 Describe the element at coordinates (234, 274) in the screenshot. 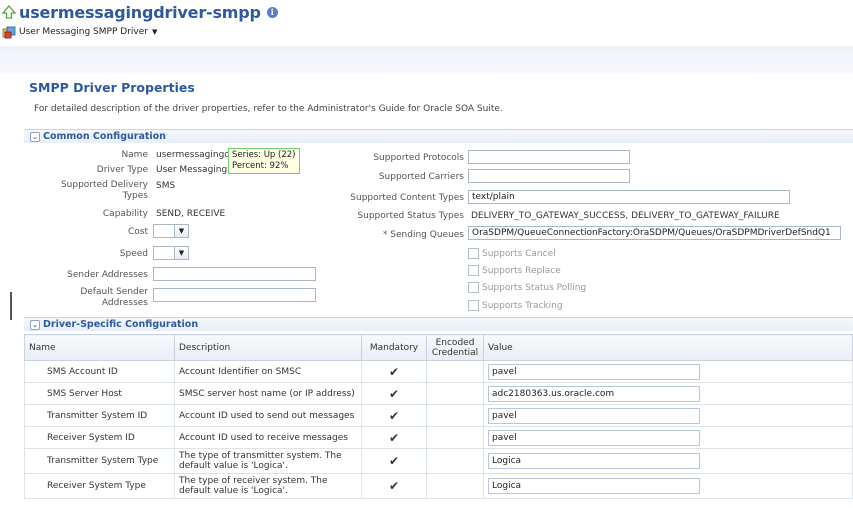

I see `sender-addresses-input` at that location.